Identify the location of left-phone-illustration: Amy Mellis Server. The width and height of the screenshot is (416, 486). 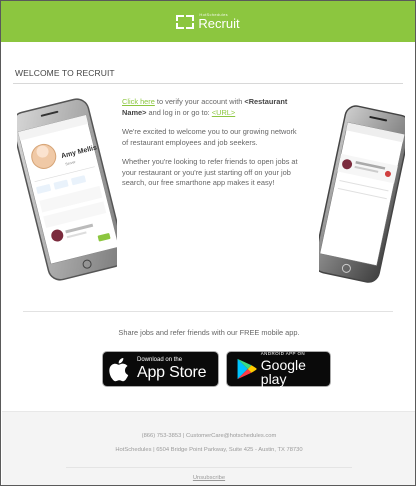
(67, 189).